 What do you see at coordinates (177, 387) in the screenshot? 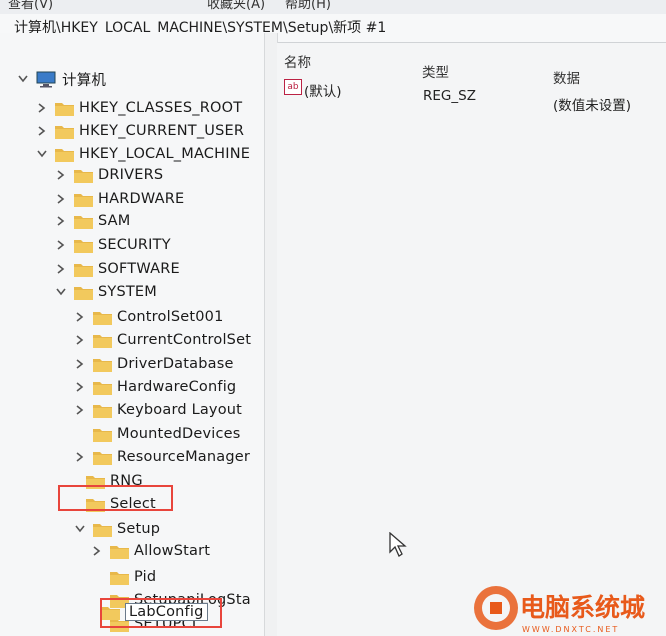
I see `tree-item-label: HardwareConfig` at bounding box center [177, 387].